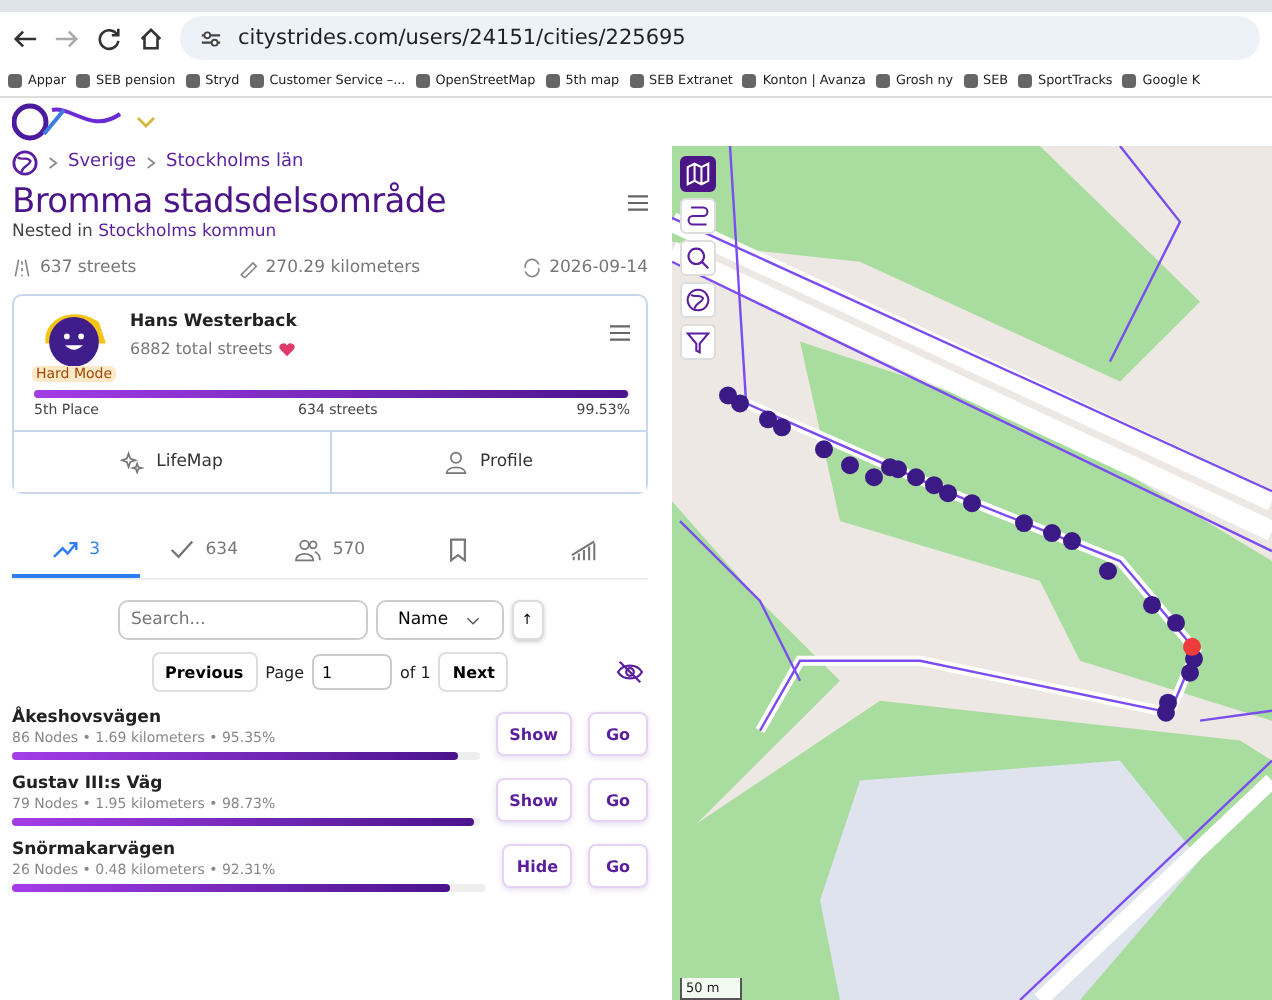  What do you see at coordinates (698, 258) in the screenshot?
I see `search-icon` at bounding box center [698, 258].